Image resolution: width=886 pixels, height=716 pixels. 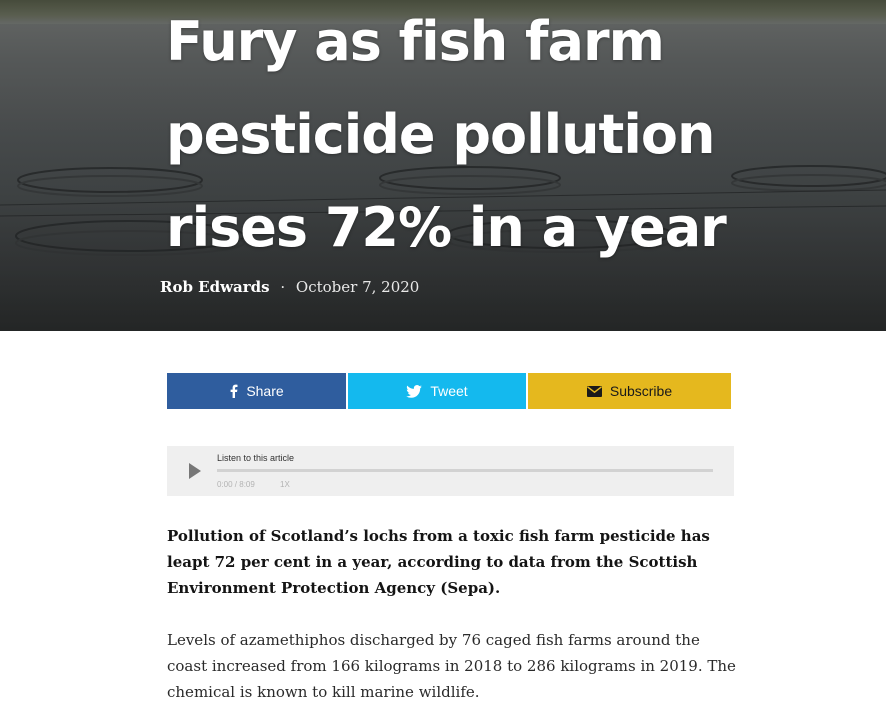 I want to click on audio-player: Listen to this article 0:00 / 8:09 1X, so click(x=450, y=471).